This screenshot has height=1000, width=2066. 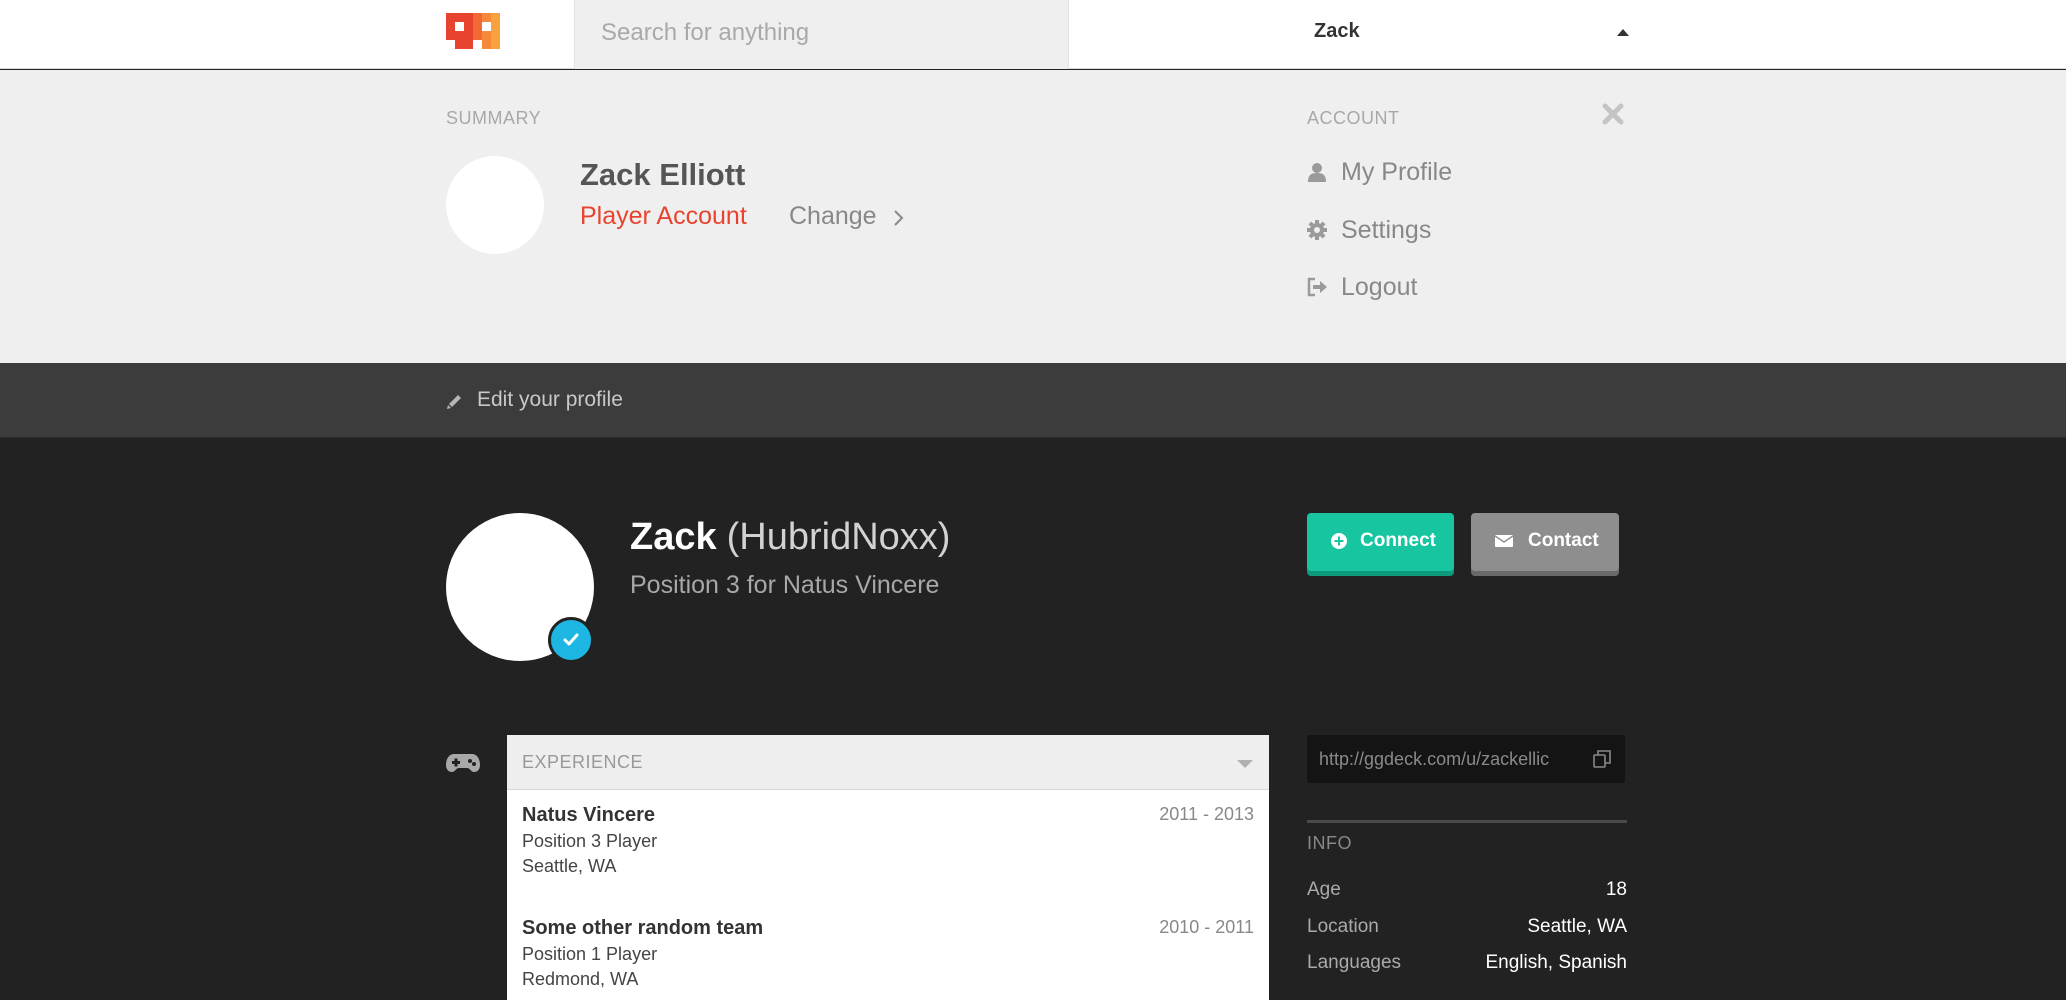 What do you see at coordinates (550, 399) in the screenshot?
I see `edit-profile-label: Edit your profile` at bounding box center [550, 399].